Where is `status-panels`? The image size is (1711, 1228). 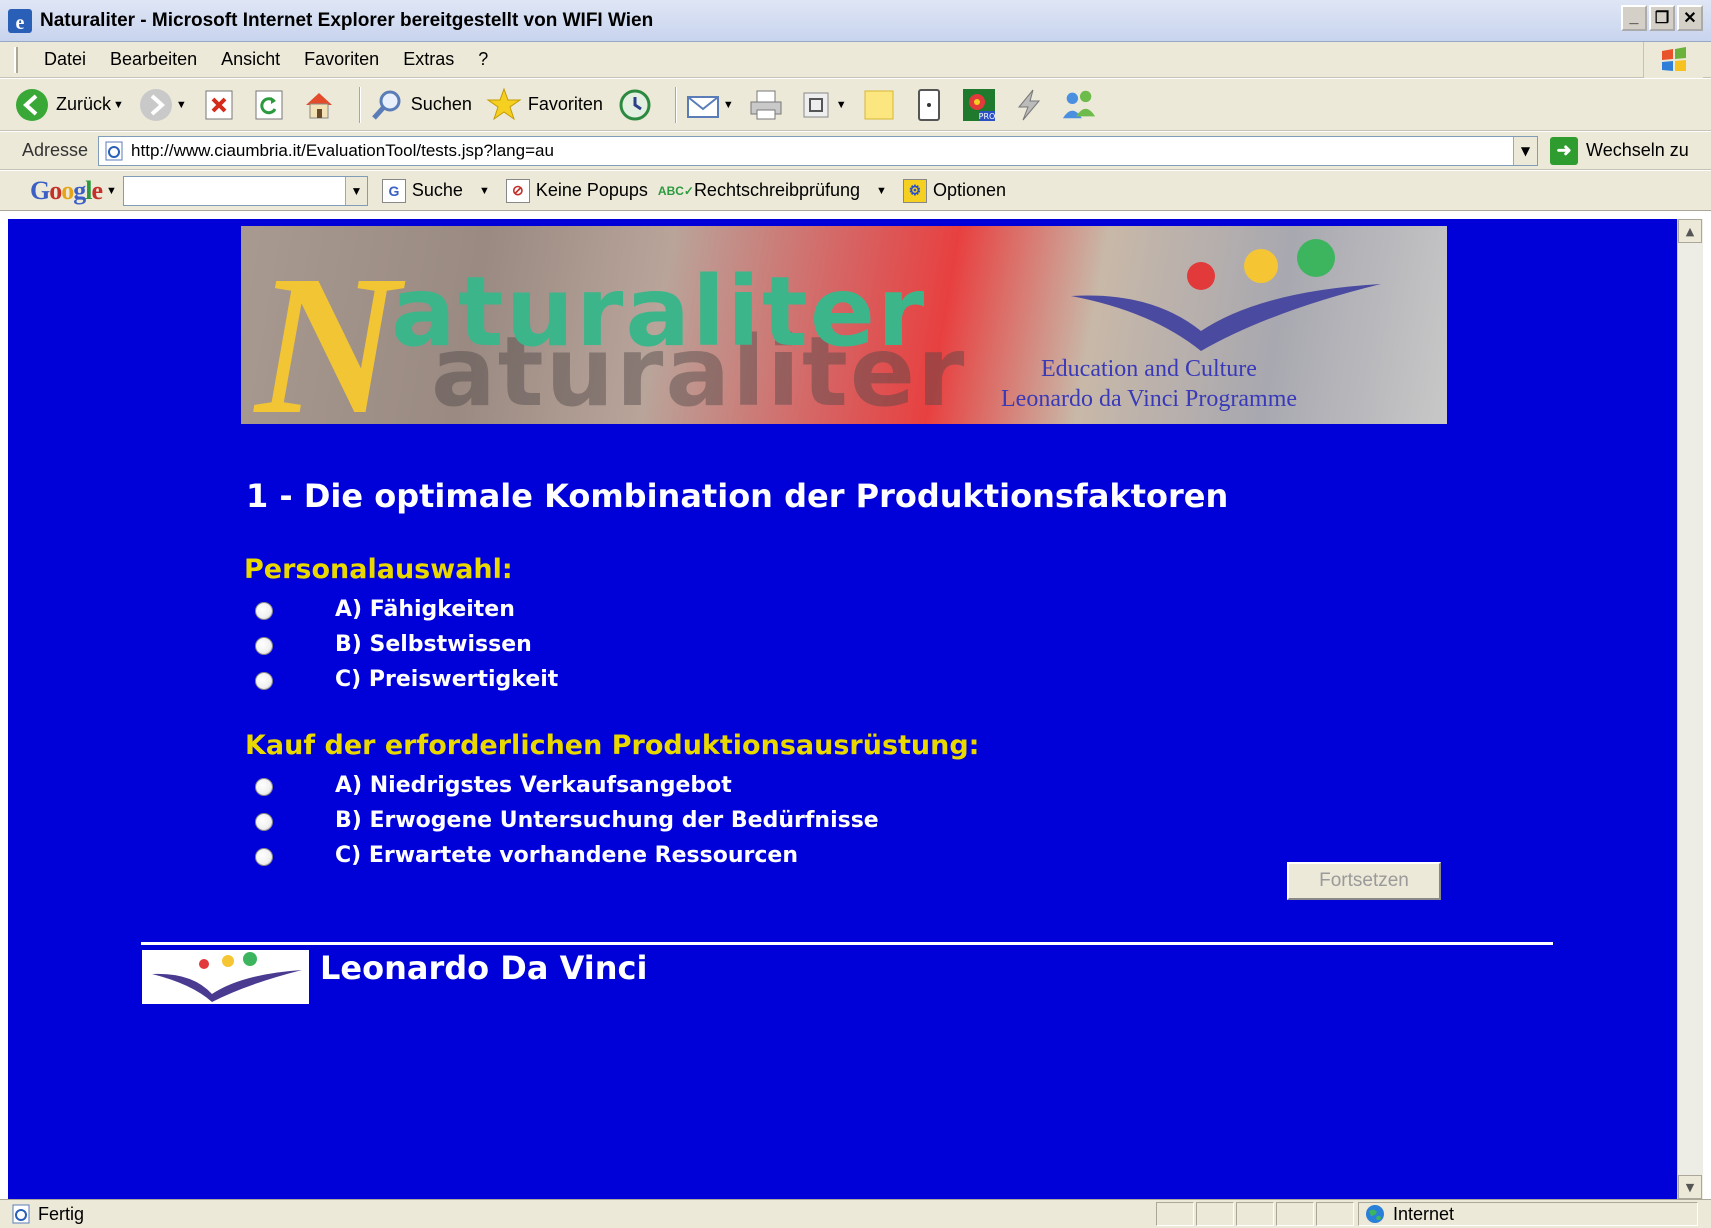
status-panels is located at coordinates (1256, 1214).